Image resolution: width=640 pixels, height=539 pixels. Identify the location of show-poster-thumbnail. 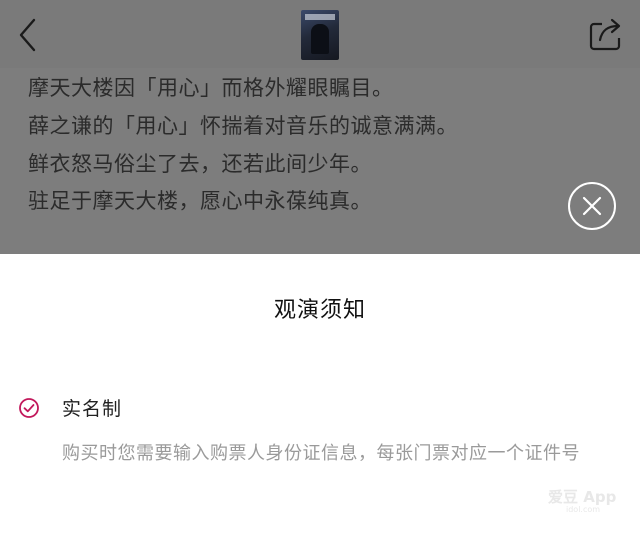
(320, 35).